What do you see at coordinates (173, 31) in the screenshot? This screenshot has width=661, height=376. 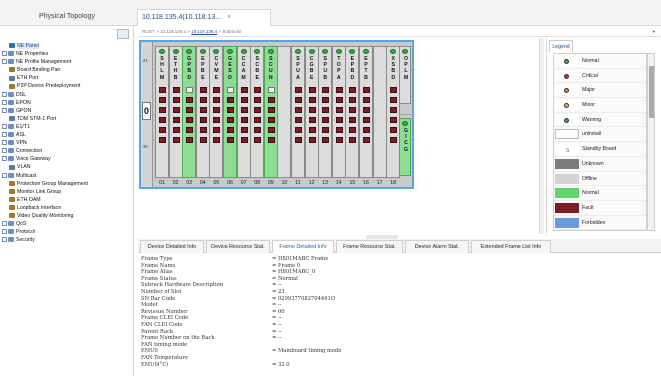 I see `breadcrumb-ip1: 10.118.135.4` at bounding box center [173, 31].